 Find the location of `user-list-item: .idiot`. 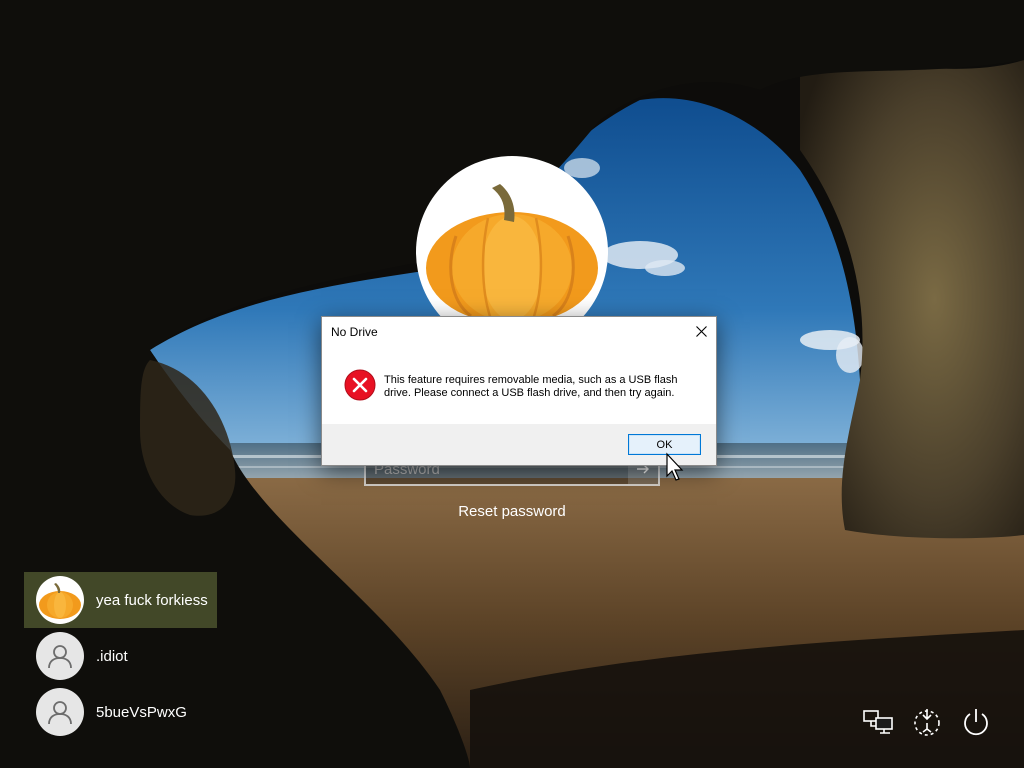

user-list-item: .idiot is located at coordinates (120, 656).